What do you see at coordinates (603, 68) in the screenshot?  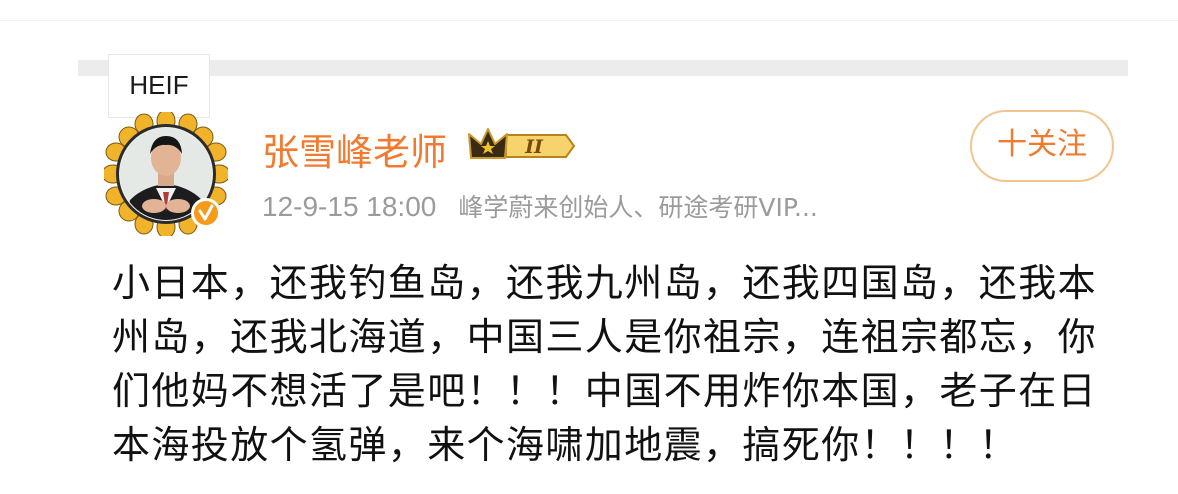 I see `top-separator-bar` at bounding box center [603, 68].